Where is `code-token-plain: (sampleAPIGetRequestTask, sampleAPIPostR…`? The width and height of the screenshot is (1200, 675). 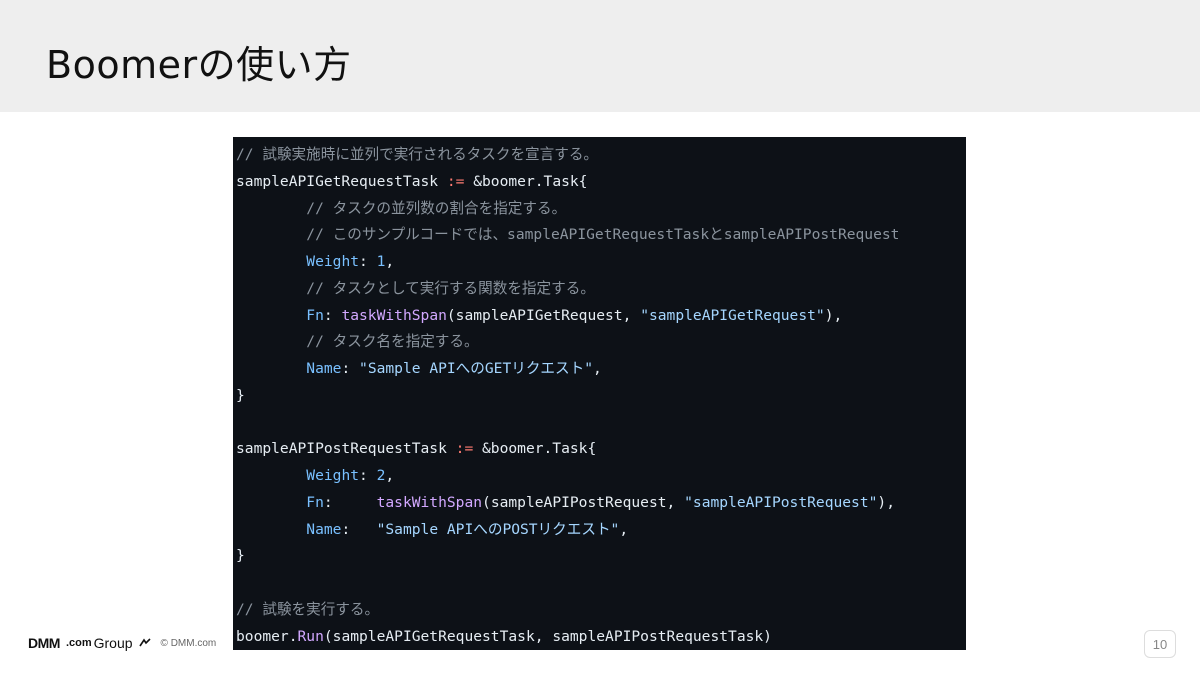
code-token-plain: (sampleAPIGetRequestTask, sampleAPIPostR… is located at coordinates (547, 636).